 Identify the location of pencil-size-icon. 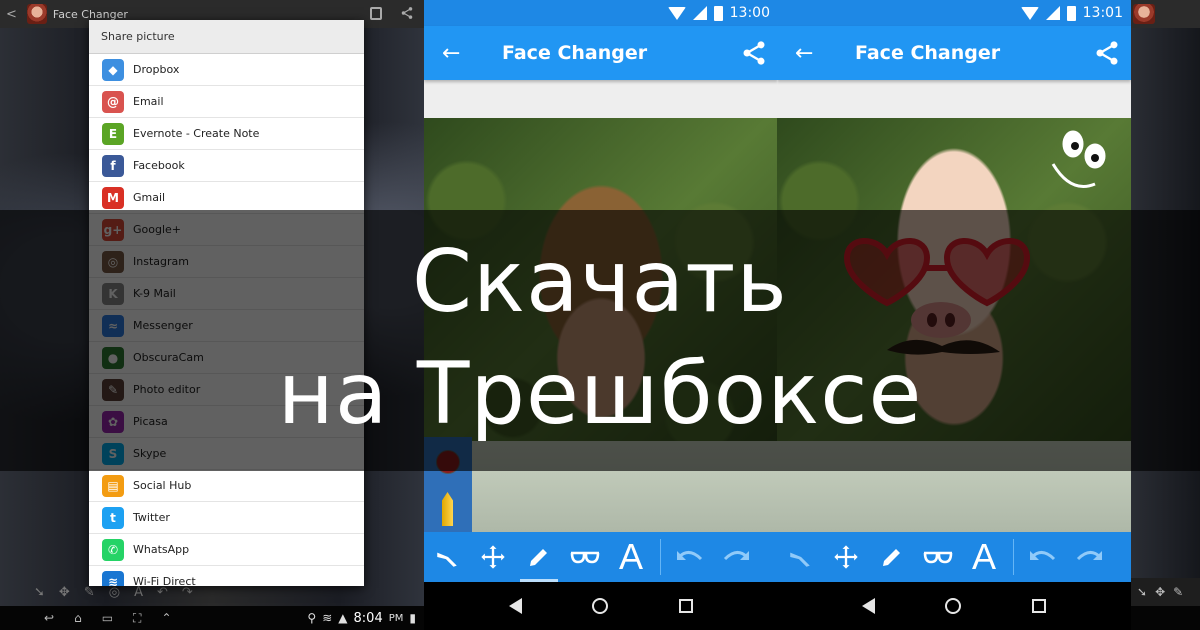
(447, 509).